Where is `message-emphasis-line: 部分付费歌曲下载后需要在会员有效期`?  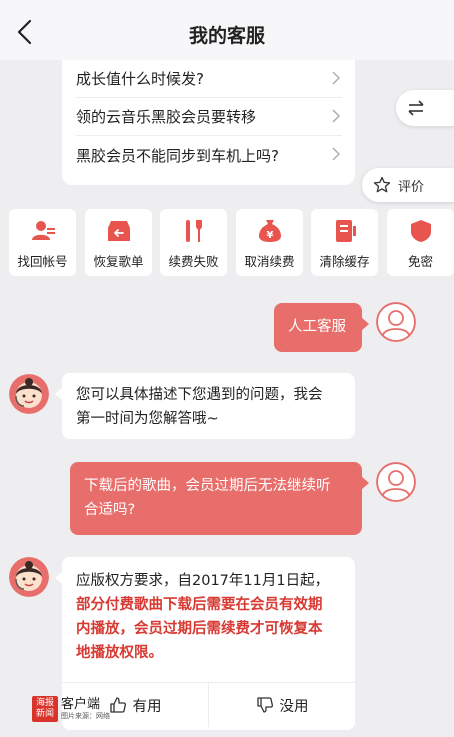
message-emphasis-line: 部分付费歌曲下载后需要在会员有效期 is located at coordinates (199, 605).